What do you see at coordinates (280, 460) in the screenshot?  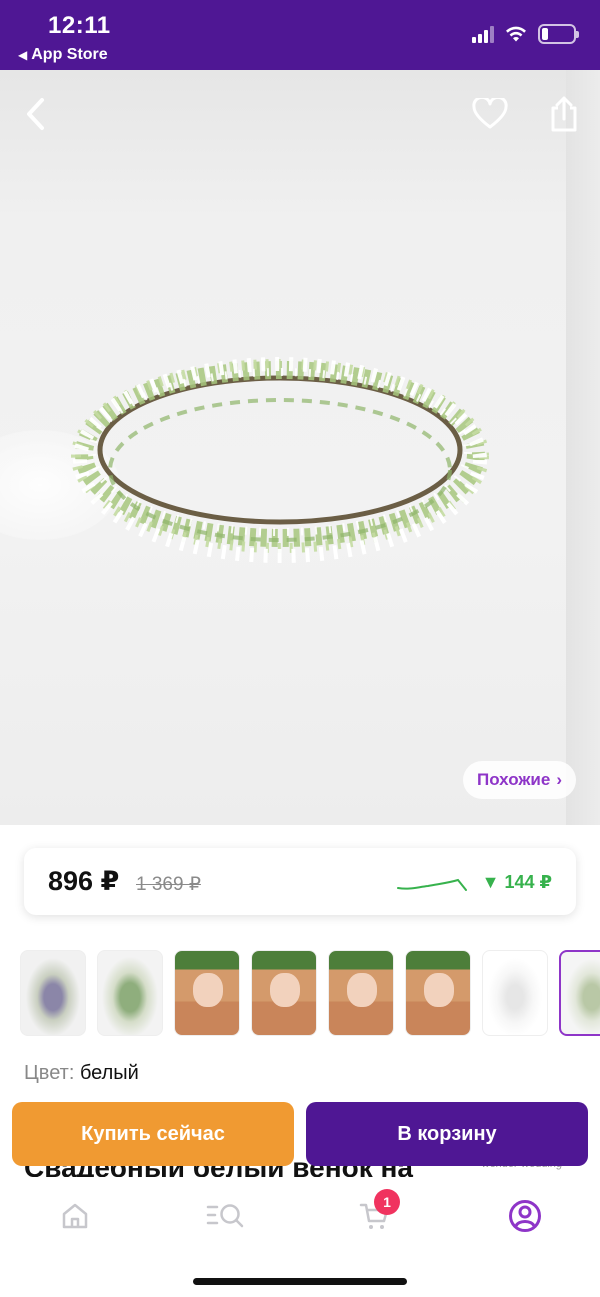 I see `wreath-photo` at bounding box center [280, 460].